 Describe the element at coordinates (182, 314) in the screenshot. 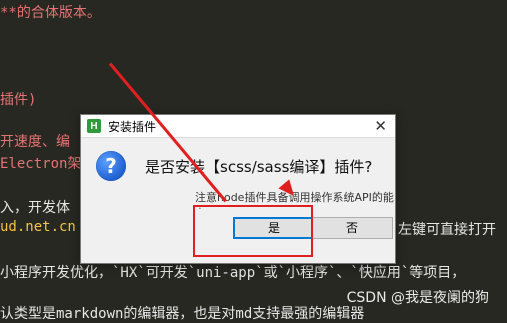

I see `bg-line-10: 认类型是markdown的编辑器，也是对md支持最强的编辑器` at that location.